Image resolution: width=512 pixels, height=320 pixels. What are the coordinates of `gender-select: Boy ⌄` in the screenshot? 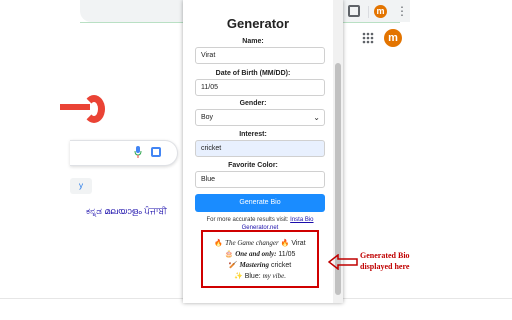 It's located at (260, 117).